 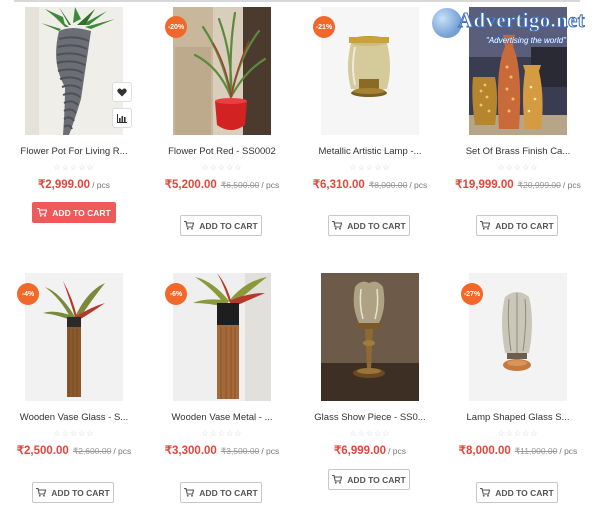 I want to click on product-price: ₹2,999.00, so click(x=64, y=185).